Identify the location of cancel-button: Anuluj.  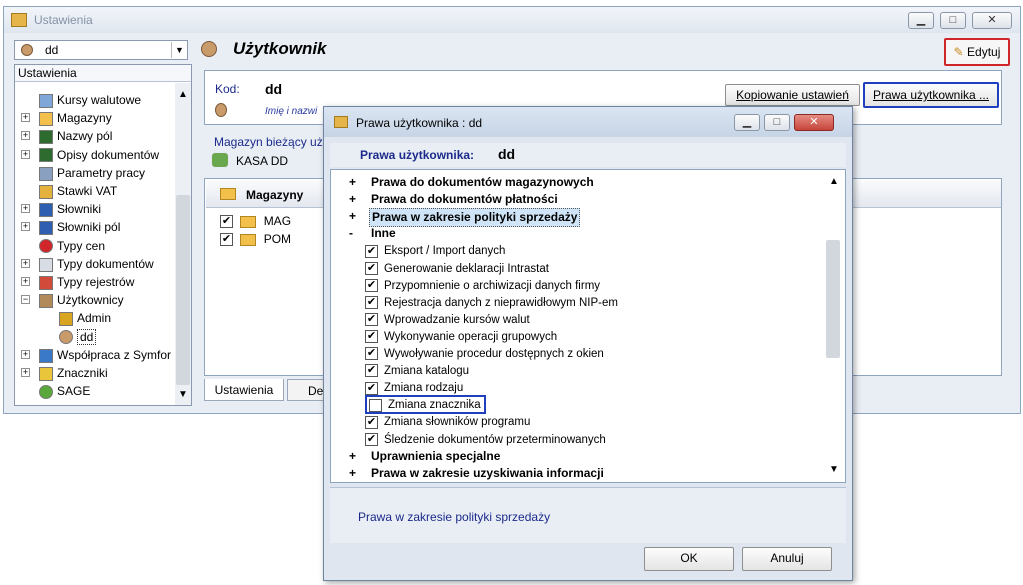
(787, 559).